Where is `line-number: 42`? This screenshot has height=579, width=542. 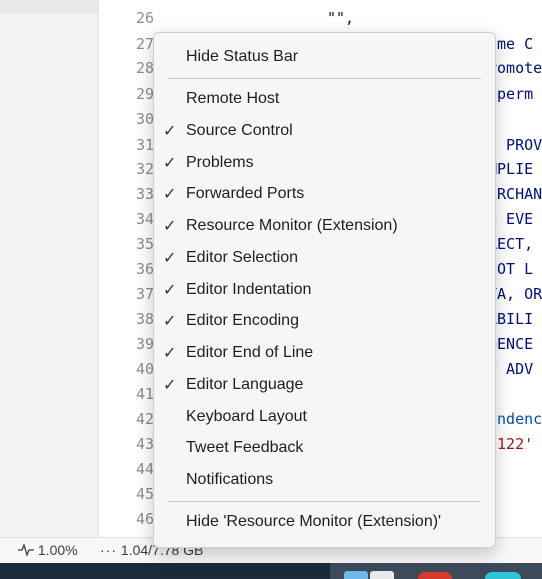 line-number: 42 is located at coordinates (144, 419).